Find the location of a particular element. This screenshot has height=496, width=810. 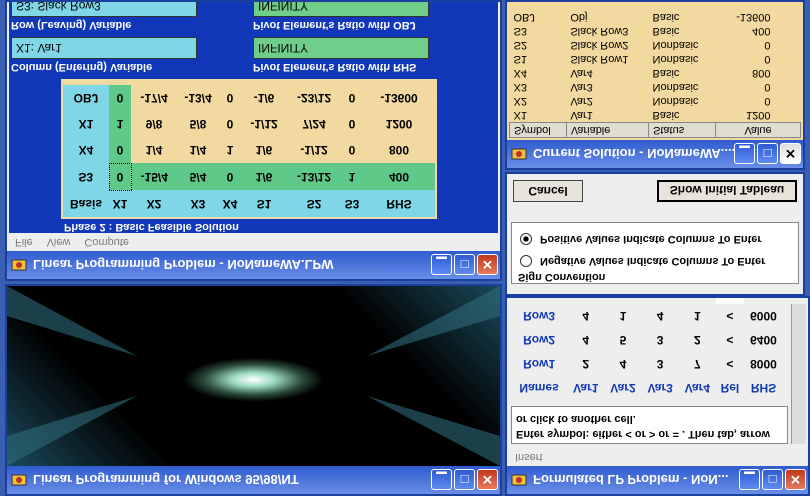

tableau-basis: X4 is located at coordinates (86, 150).